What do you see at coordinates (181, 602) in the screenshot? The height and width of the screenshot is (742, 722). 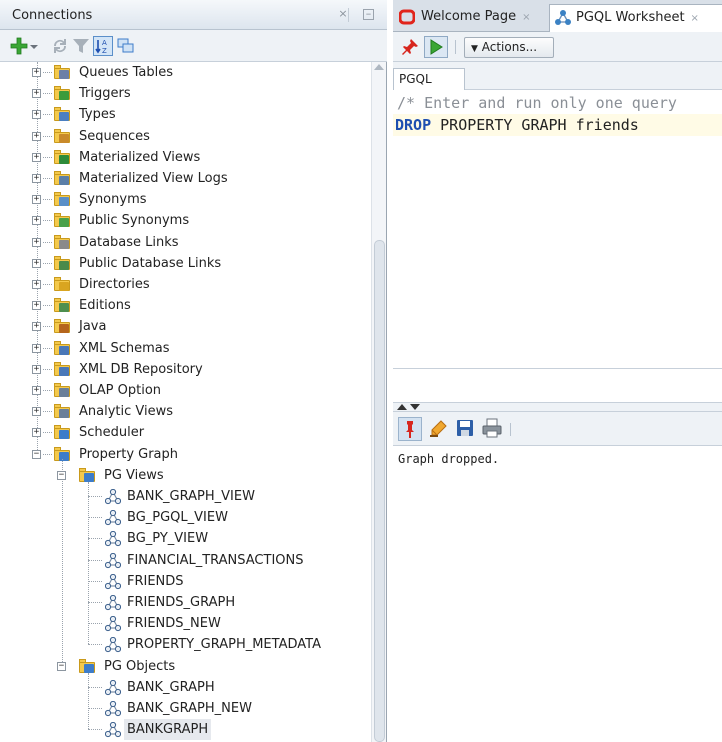 I see `tree-leaf-label: FRIENDS_GRAPH` at bounding box center [181, 602].